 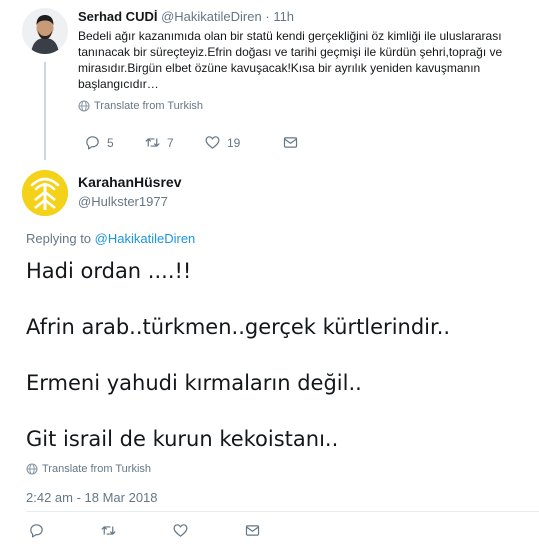 What do you see at coordinates (282, 511) in the screenshot?
I see `divider` at bounding box center [282, 511].